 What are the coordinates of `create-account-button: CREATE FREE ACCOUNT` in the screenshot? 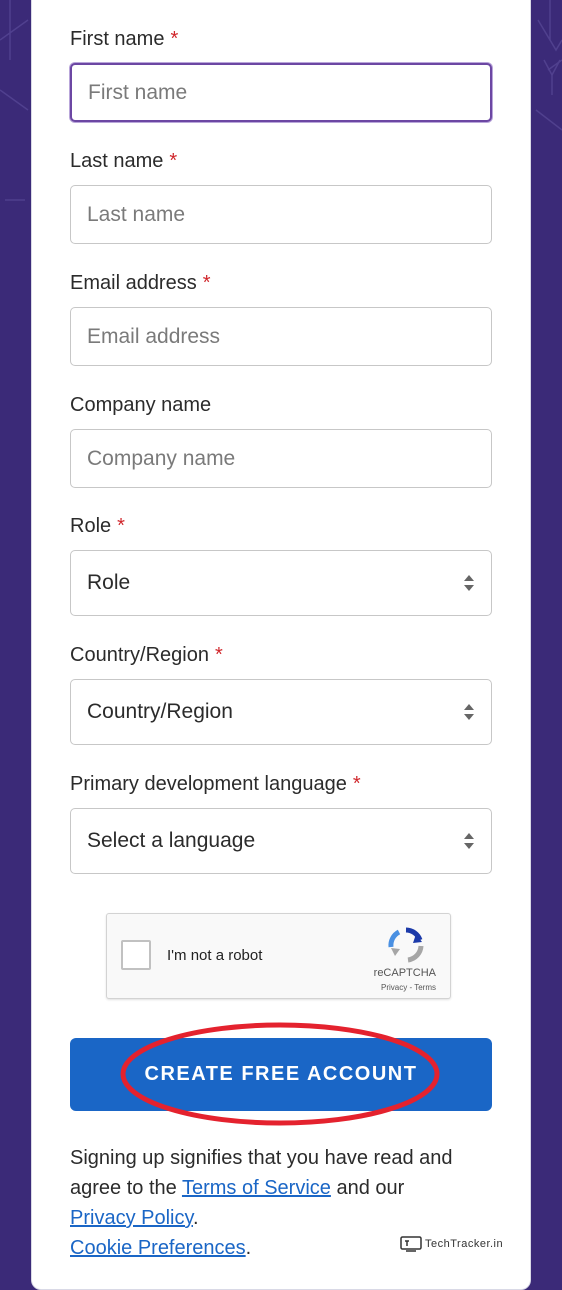 It's located at (281, 1074).